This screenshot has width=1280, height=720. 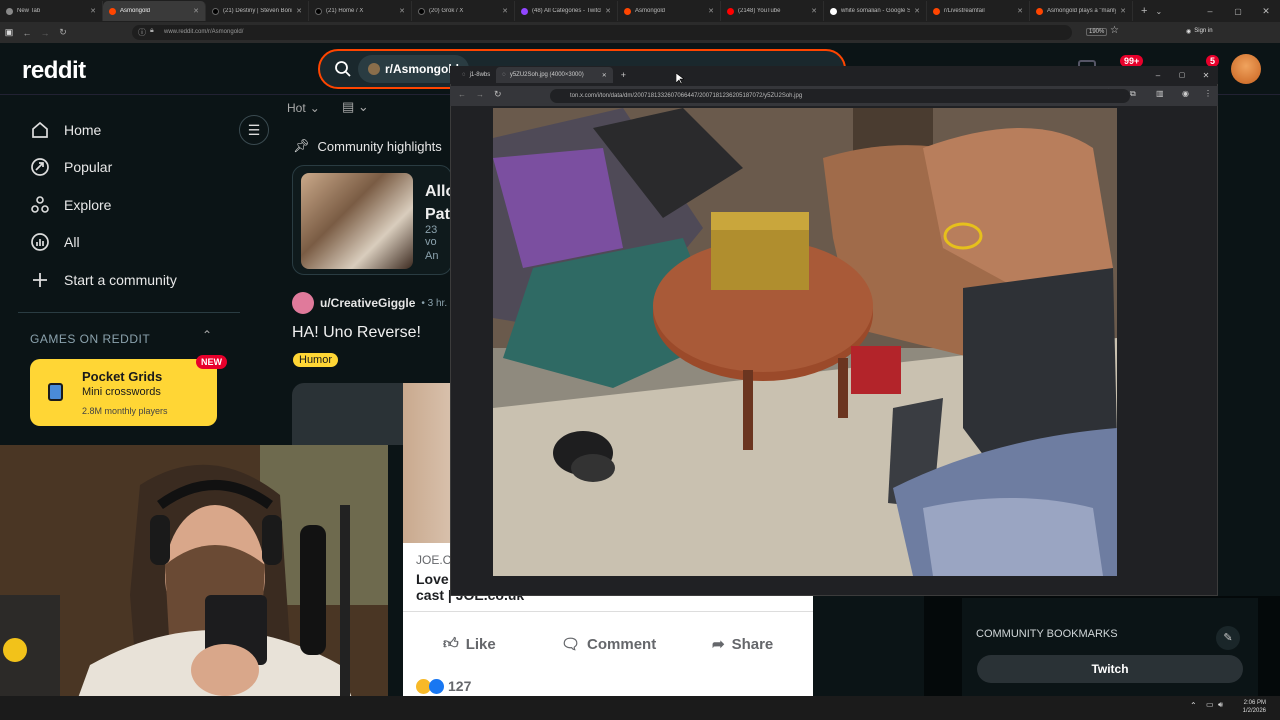 I want to click on menu-toggle-button: ☰, so click(x=254, y=130).